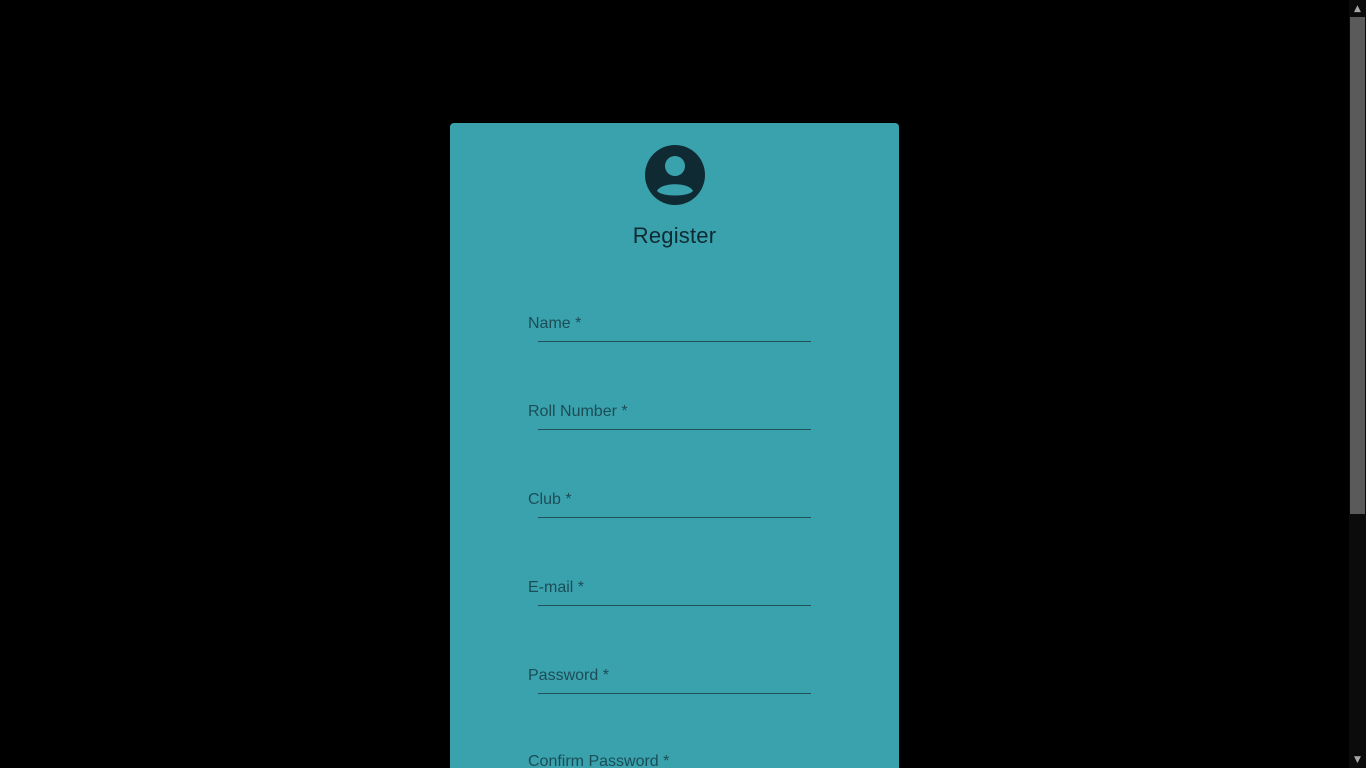 Image resolution: width=1366 pixels, height=768 pixels. I want to click on roll-number-input, so click(674, 416).